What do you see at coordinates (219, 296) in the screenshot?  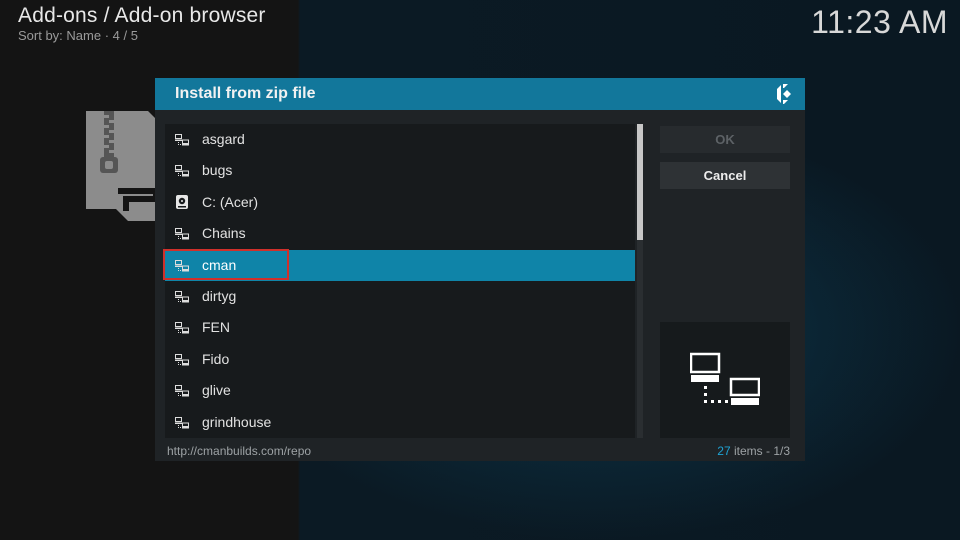 I see `list-item-label: dirtyg` at bounding box center [219, 296].